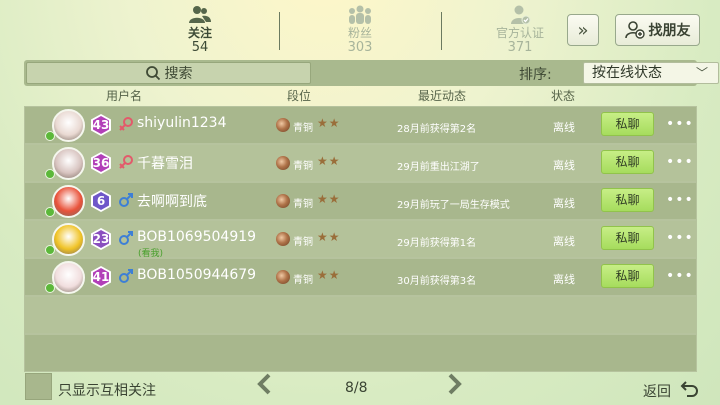 This screenshot has width=720, height=405. I want to click on search-button: 搜索, so click(168, 73).